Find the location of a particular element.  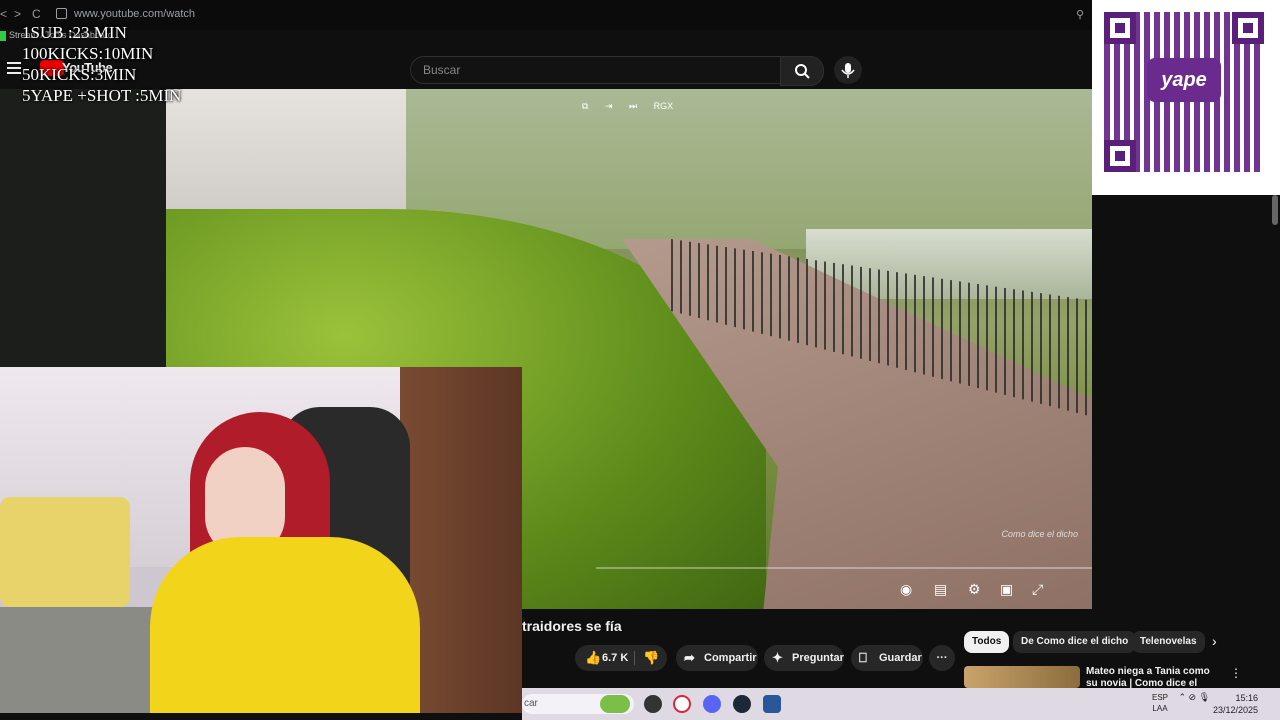

skip-icon: ⇥ is located at coordinates (609, 106).